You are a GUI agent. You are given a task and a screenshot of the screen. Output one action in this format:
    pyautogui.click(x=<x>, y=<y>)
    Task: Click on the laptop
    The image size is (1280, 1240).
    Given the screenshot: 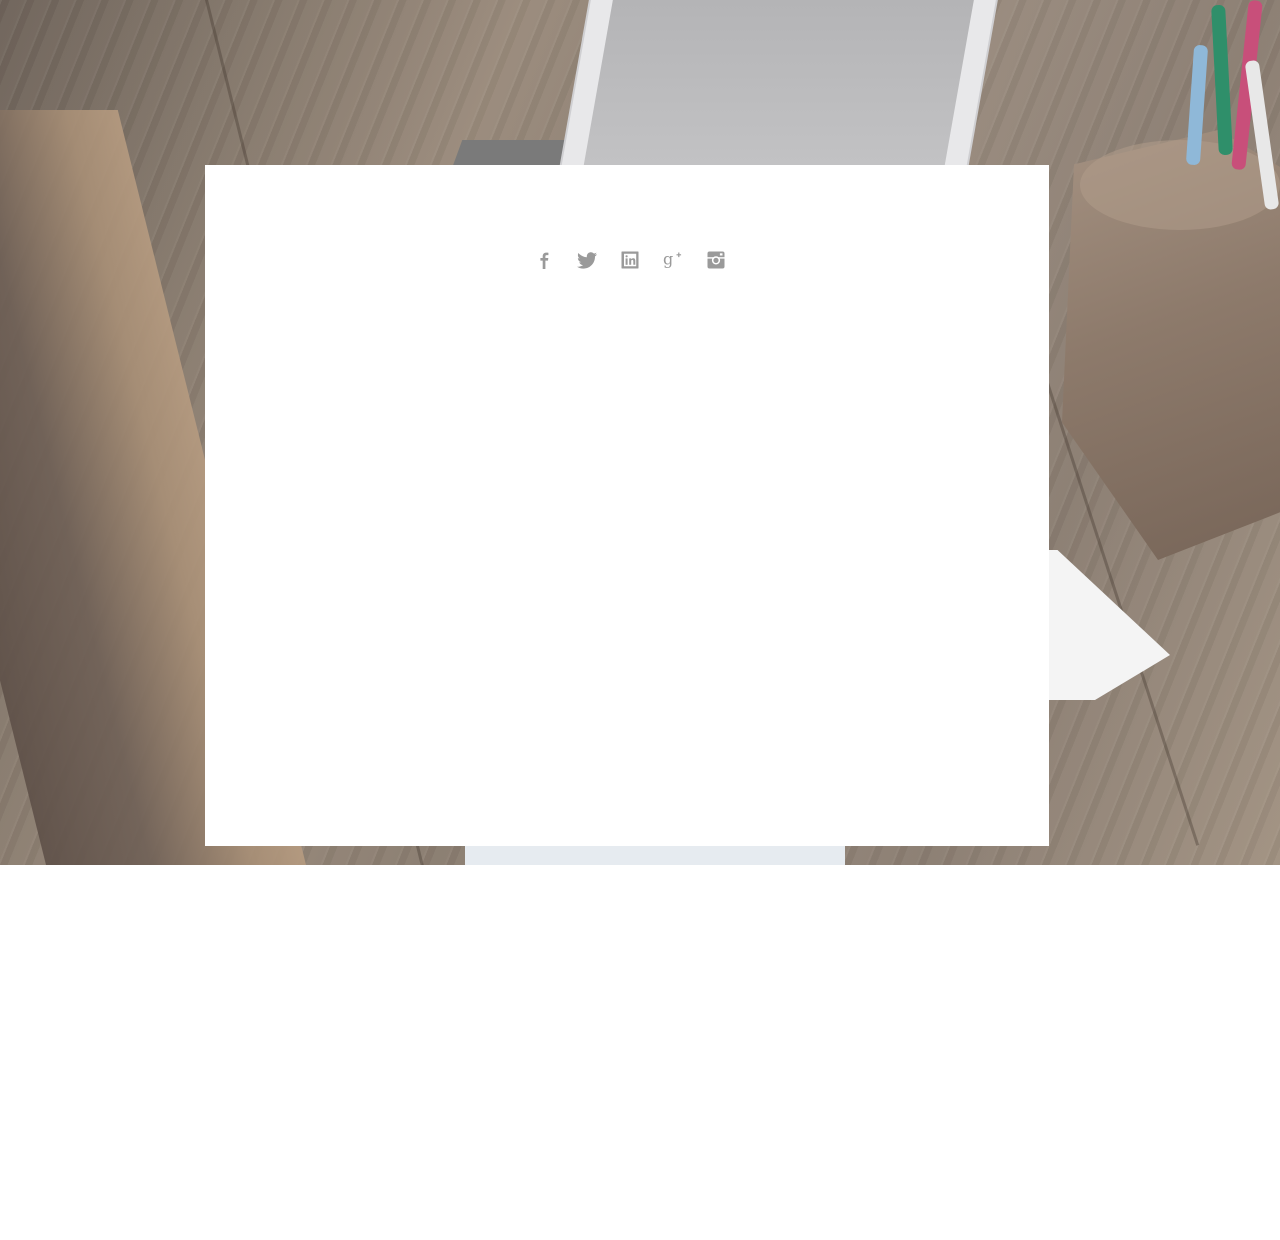 What is the action you would take?
    pyautogui.click(x=777, y=95)
    